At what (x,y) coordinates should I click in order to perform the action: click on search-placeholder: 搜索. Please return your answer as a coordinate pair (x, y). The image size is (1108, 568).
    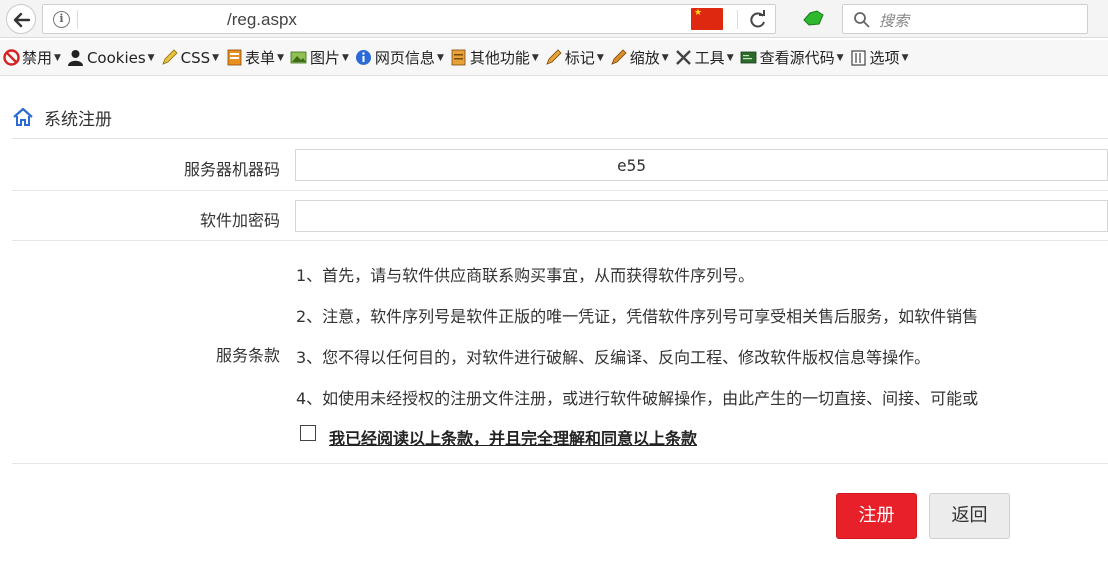
    Looking at the image, I should click on (894, 21).